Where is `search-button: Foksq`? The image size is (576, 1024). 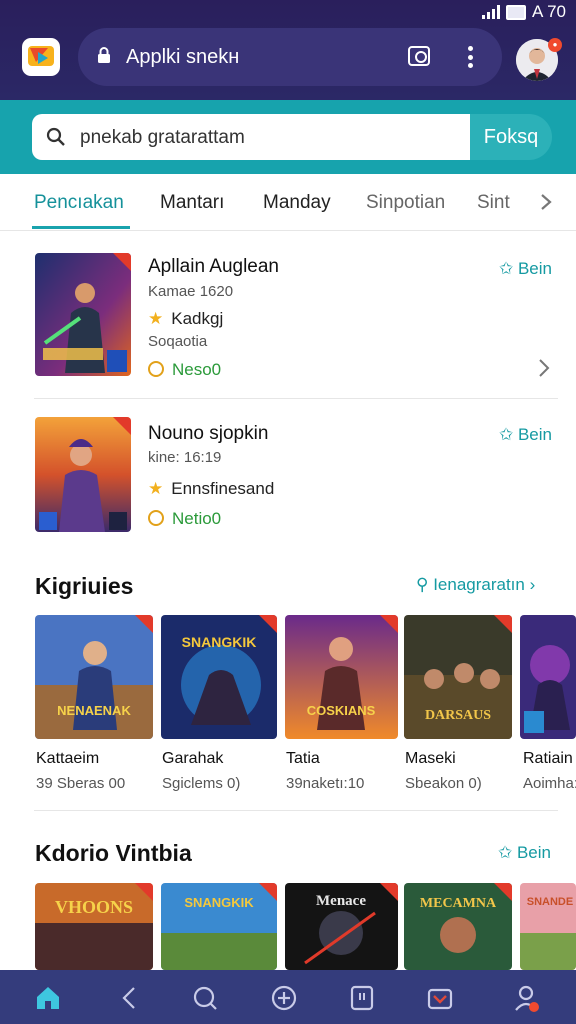
search-button: Foksq is located at coordinates (511, 137).